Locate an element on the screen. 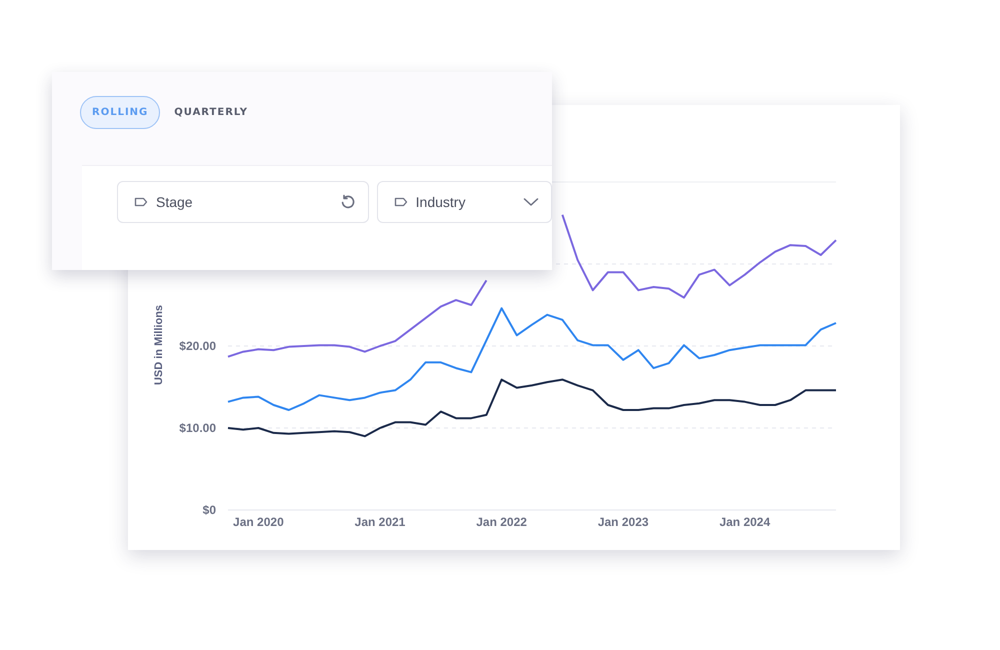 The height and width of the screenshot is (650, 1000). y-axis-label: $0 is located at coordinates (209, 510).